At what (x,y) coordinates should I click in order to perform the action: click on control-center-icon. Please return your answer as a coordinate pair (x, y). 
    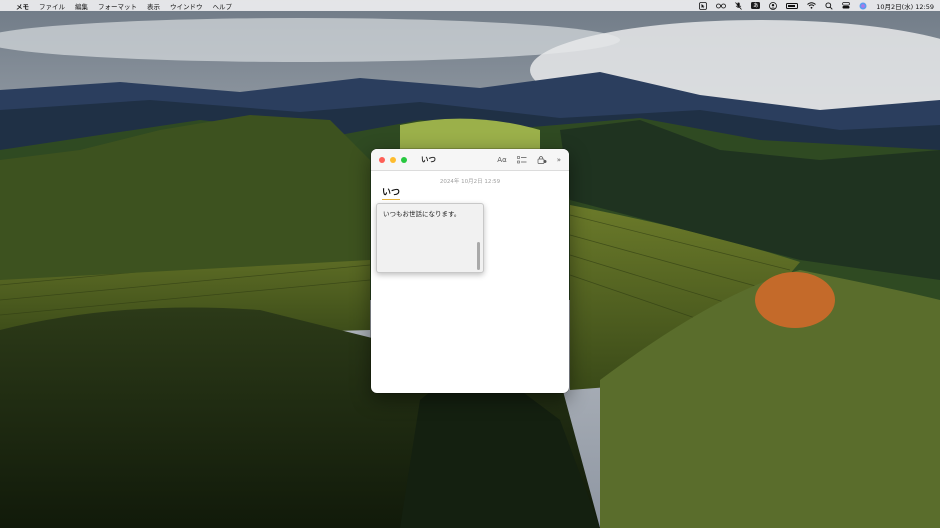
    Looking at the image, I should click on (846, 5).